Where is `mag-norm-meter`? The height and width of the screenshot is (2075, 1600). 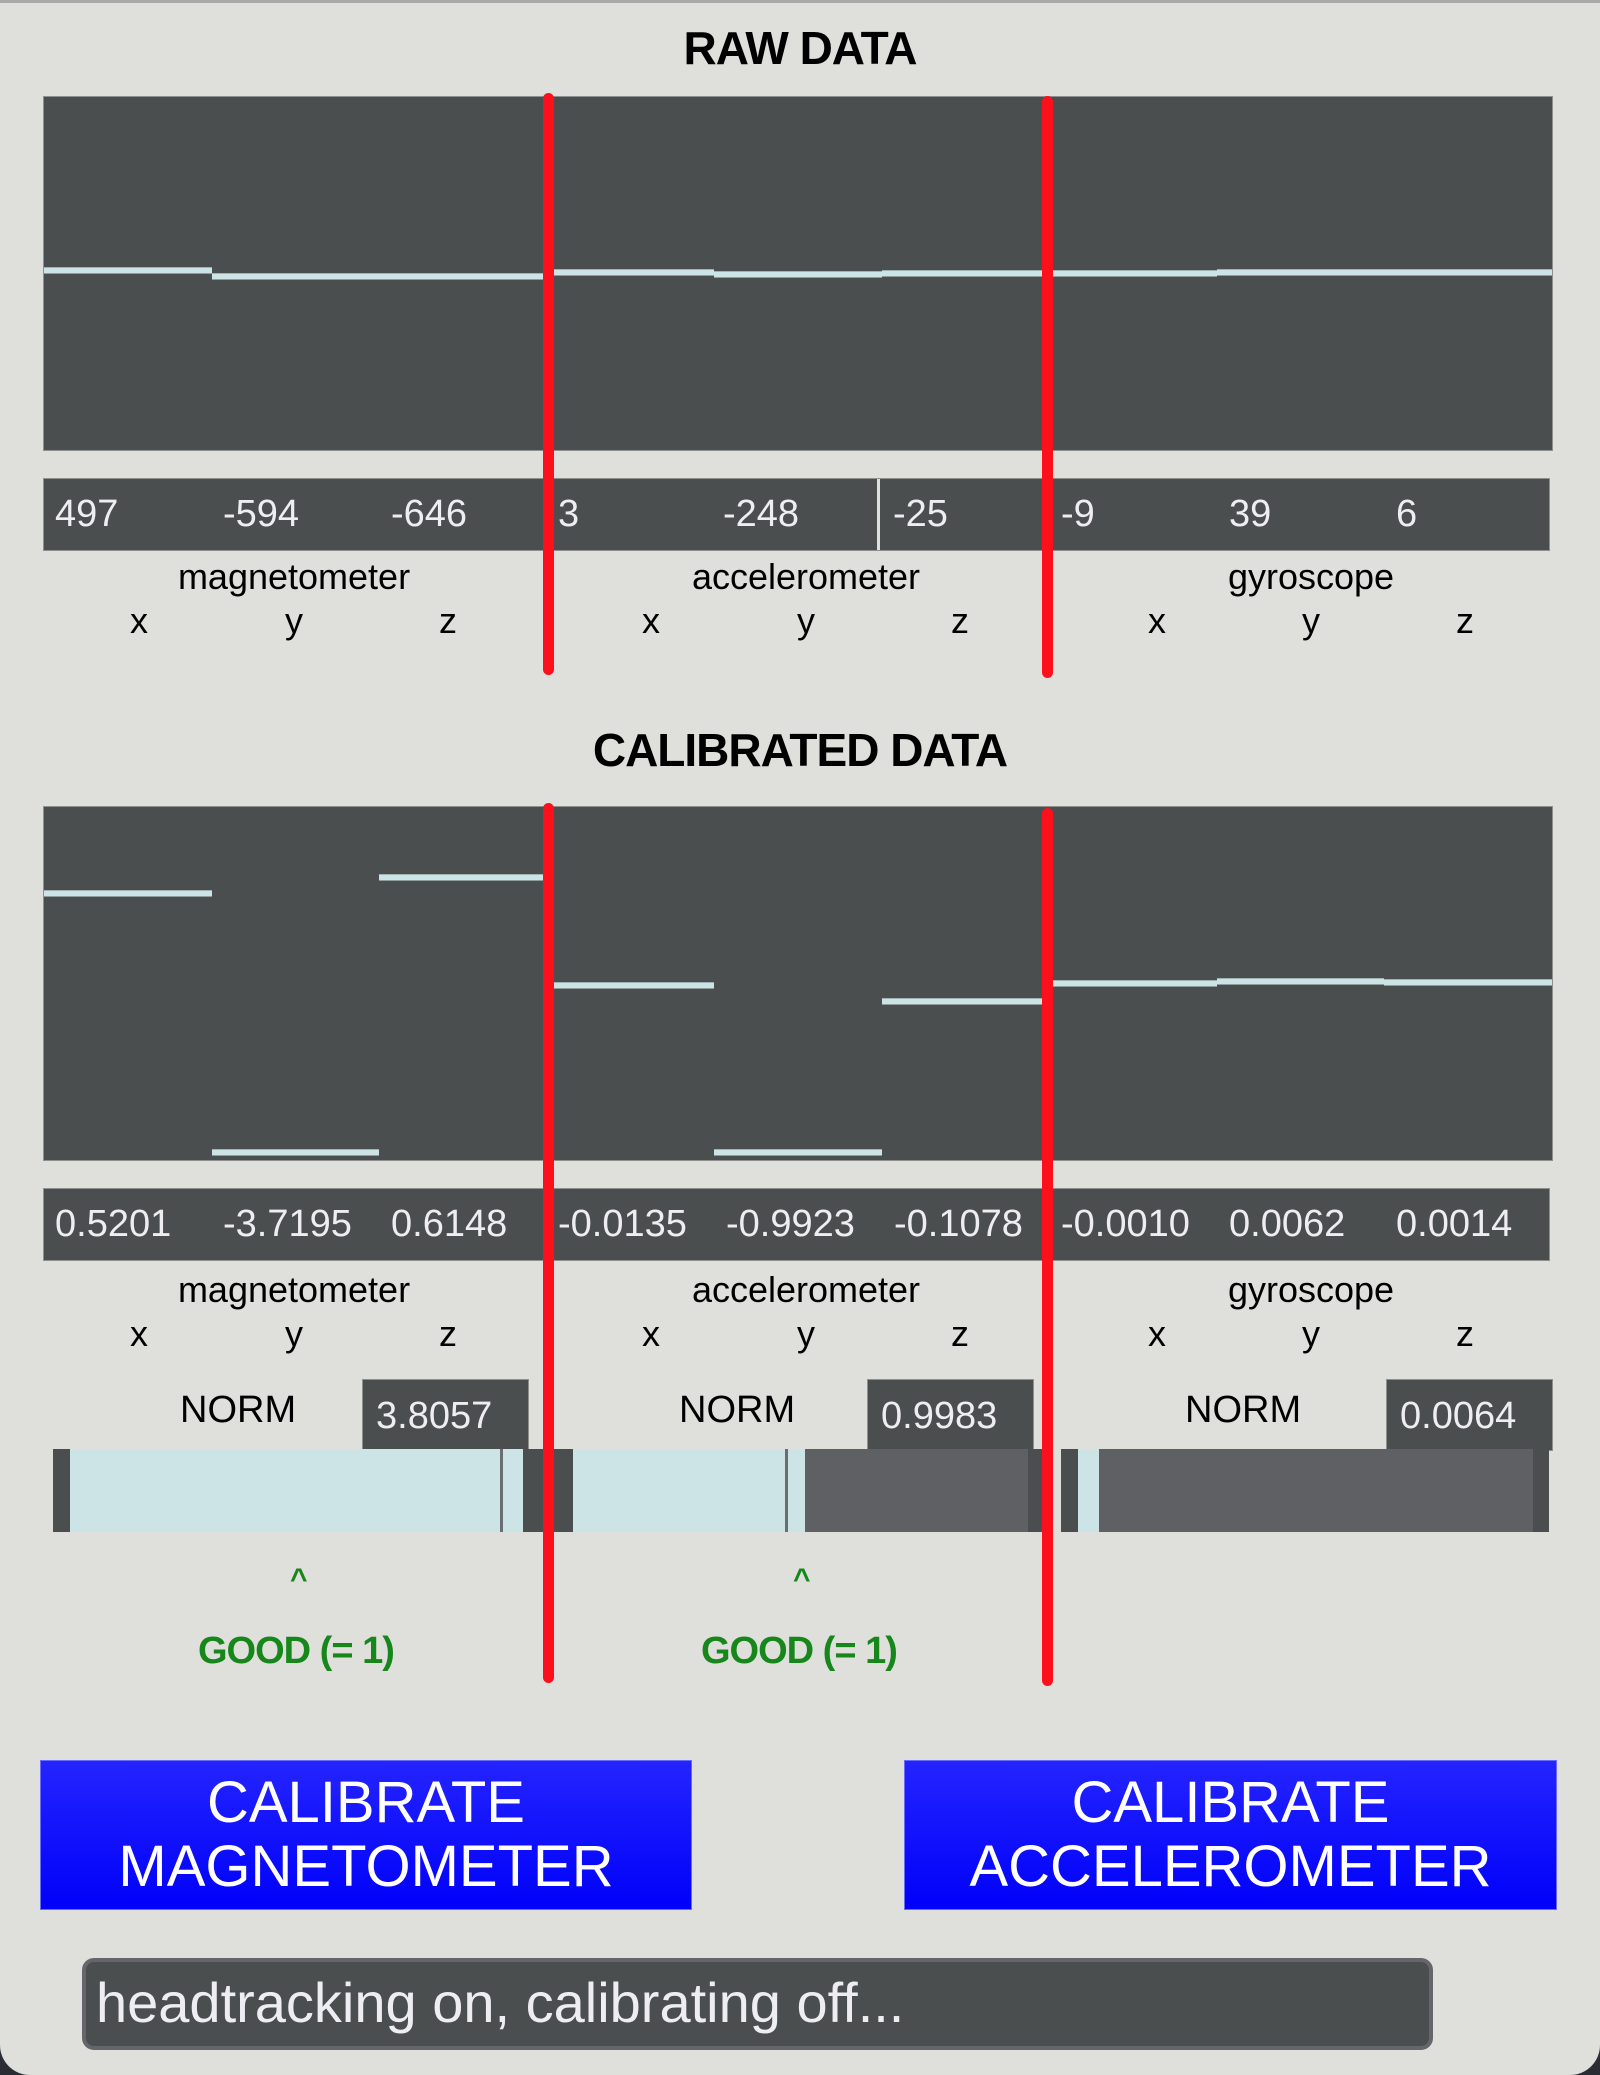
mag-norm-meter is located at coordinates (312, 1490).